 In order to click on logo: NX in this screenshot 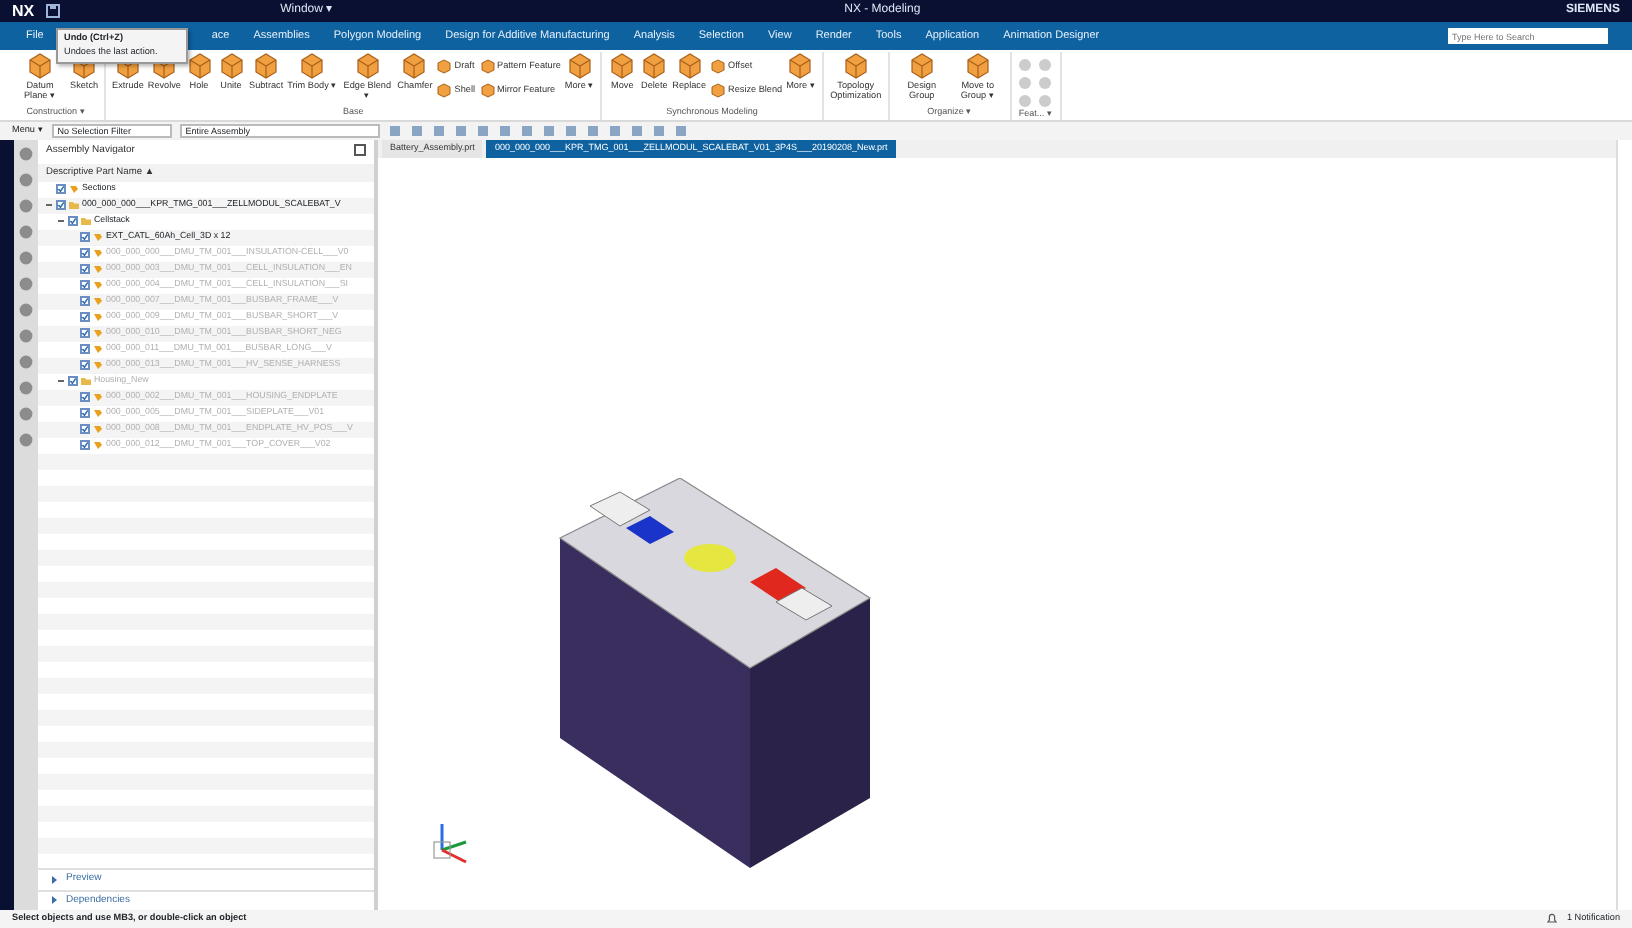, I will do `click(23, 11)`.